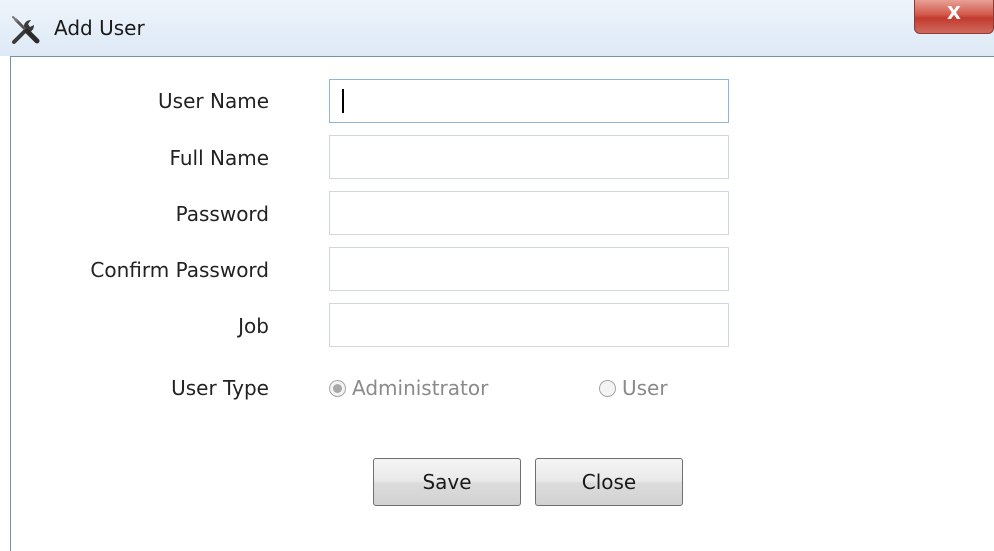 This screenshot has width=994, height=551. What do you see at coordinates (179, 270) in the screenshot?
I see `confirm-password-label: Confirm Password` at bounding box center [179, 270].